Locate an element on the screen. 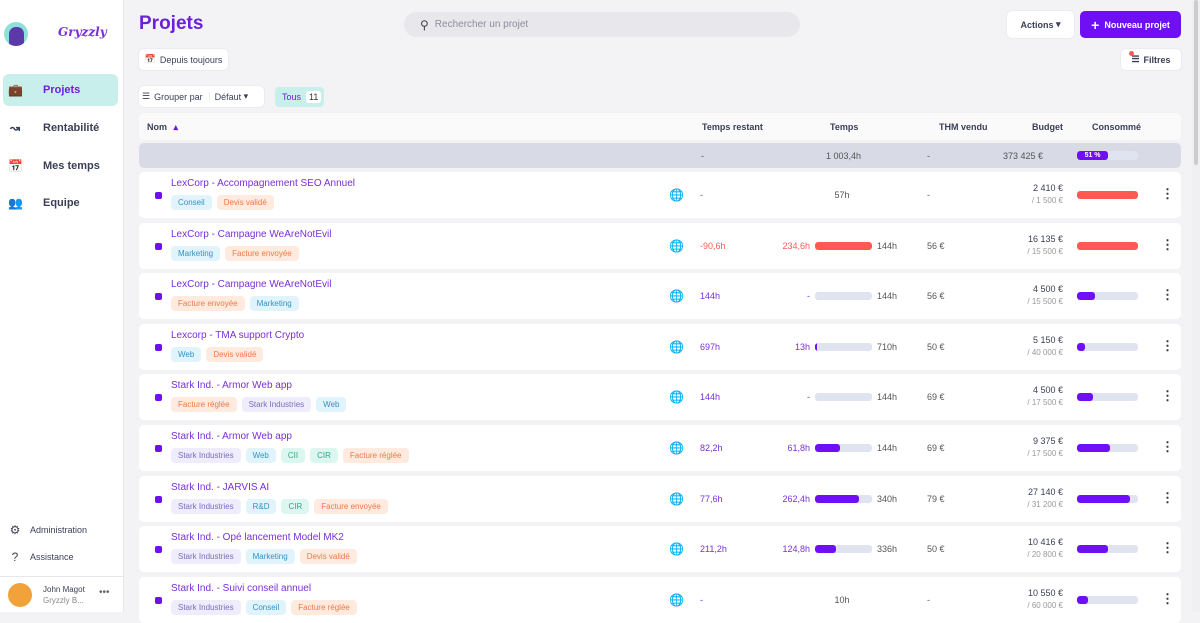 The width and height of the screenshot is (1200, 623). sidebar-item-mes-temps: 📅 Mes temps is located at coordinates (60, 166).